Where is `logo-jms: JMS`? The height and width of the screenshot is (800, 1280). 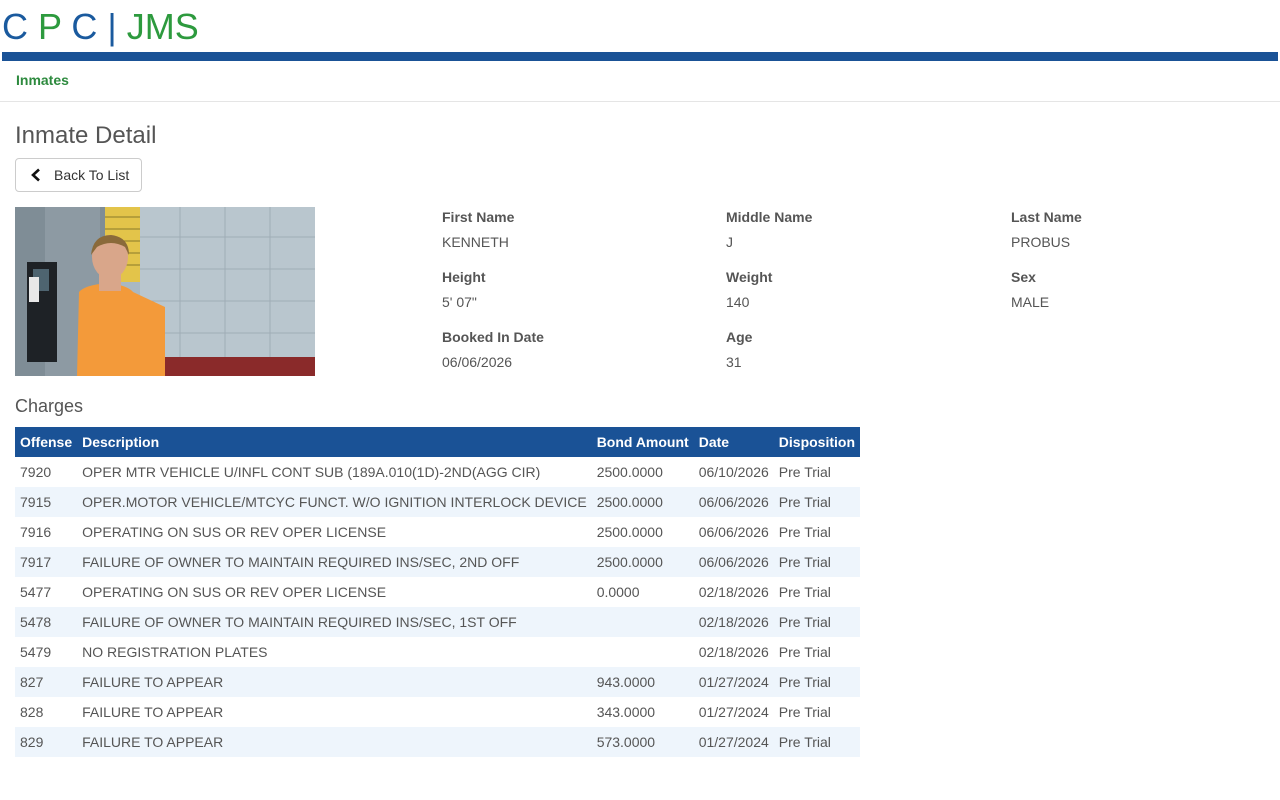
logo-jms: JMS is located at coordinates (162, 26).